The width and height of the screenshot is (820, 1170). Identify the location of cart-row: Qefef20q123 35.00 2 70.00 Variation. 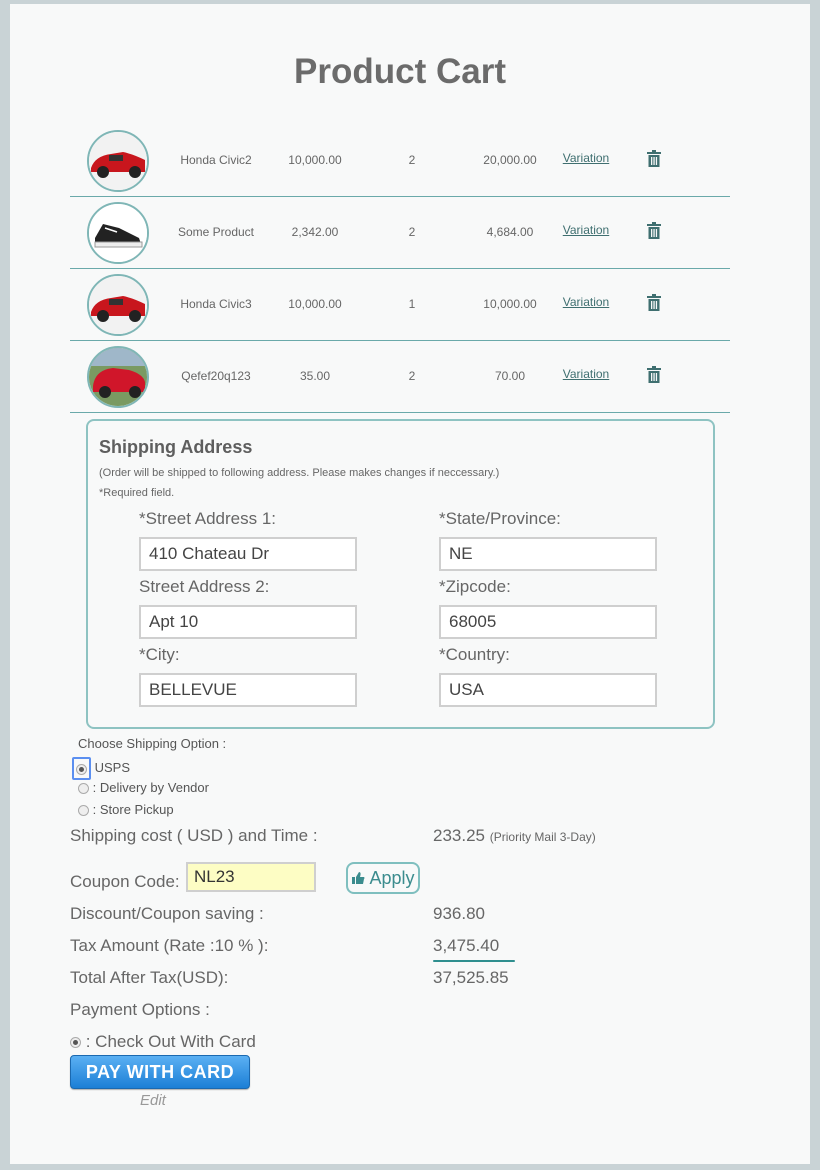
(400, 376).